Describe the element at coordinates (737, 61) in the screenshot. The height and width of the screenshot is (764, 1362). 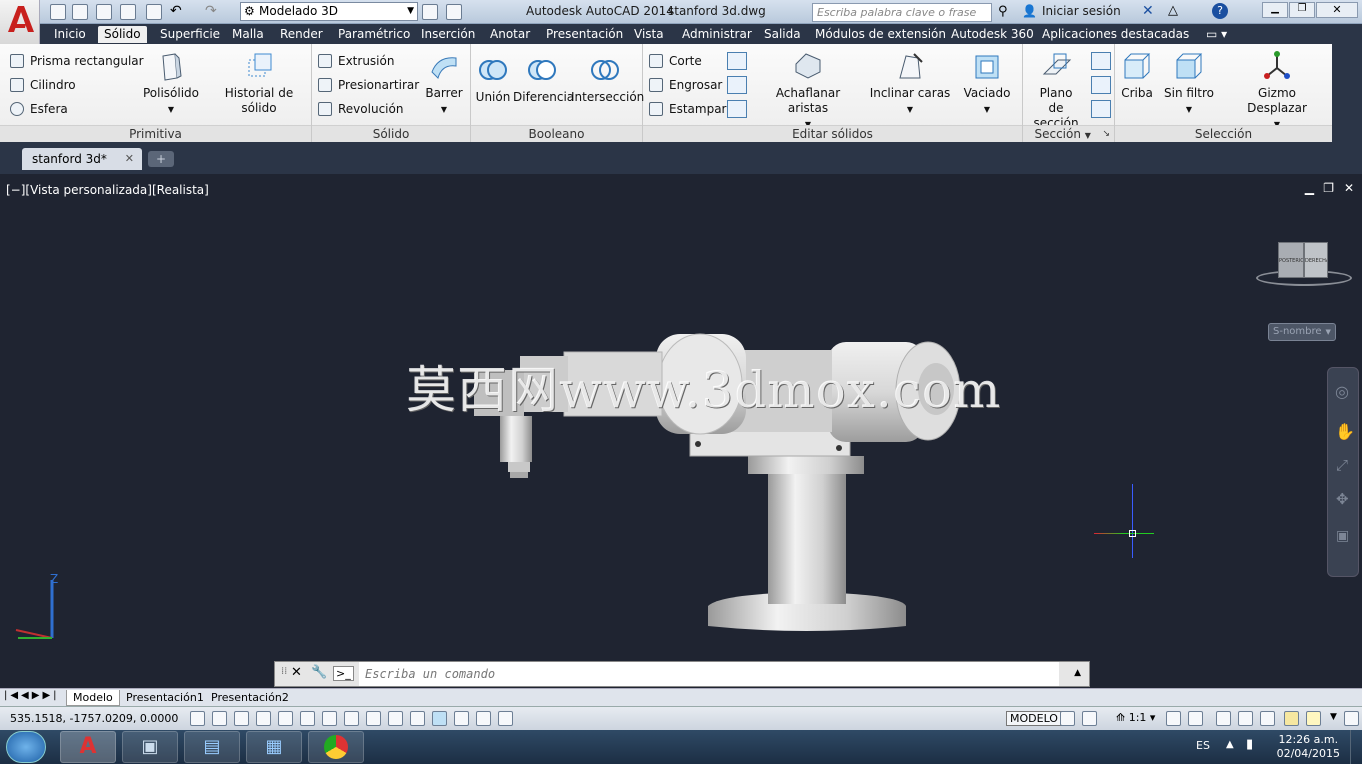
I see `solid-edit-faces-icon` at that location.